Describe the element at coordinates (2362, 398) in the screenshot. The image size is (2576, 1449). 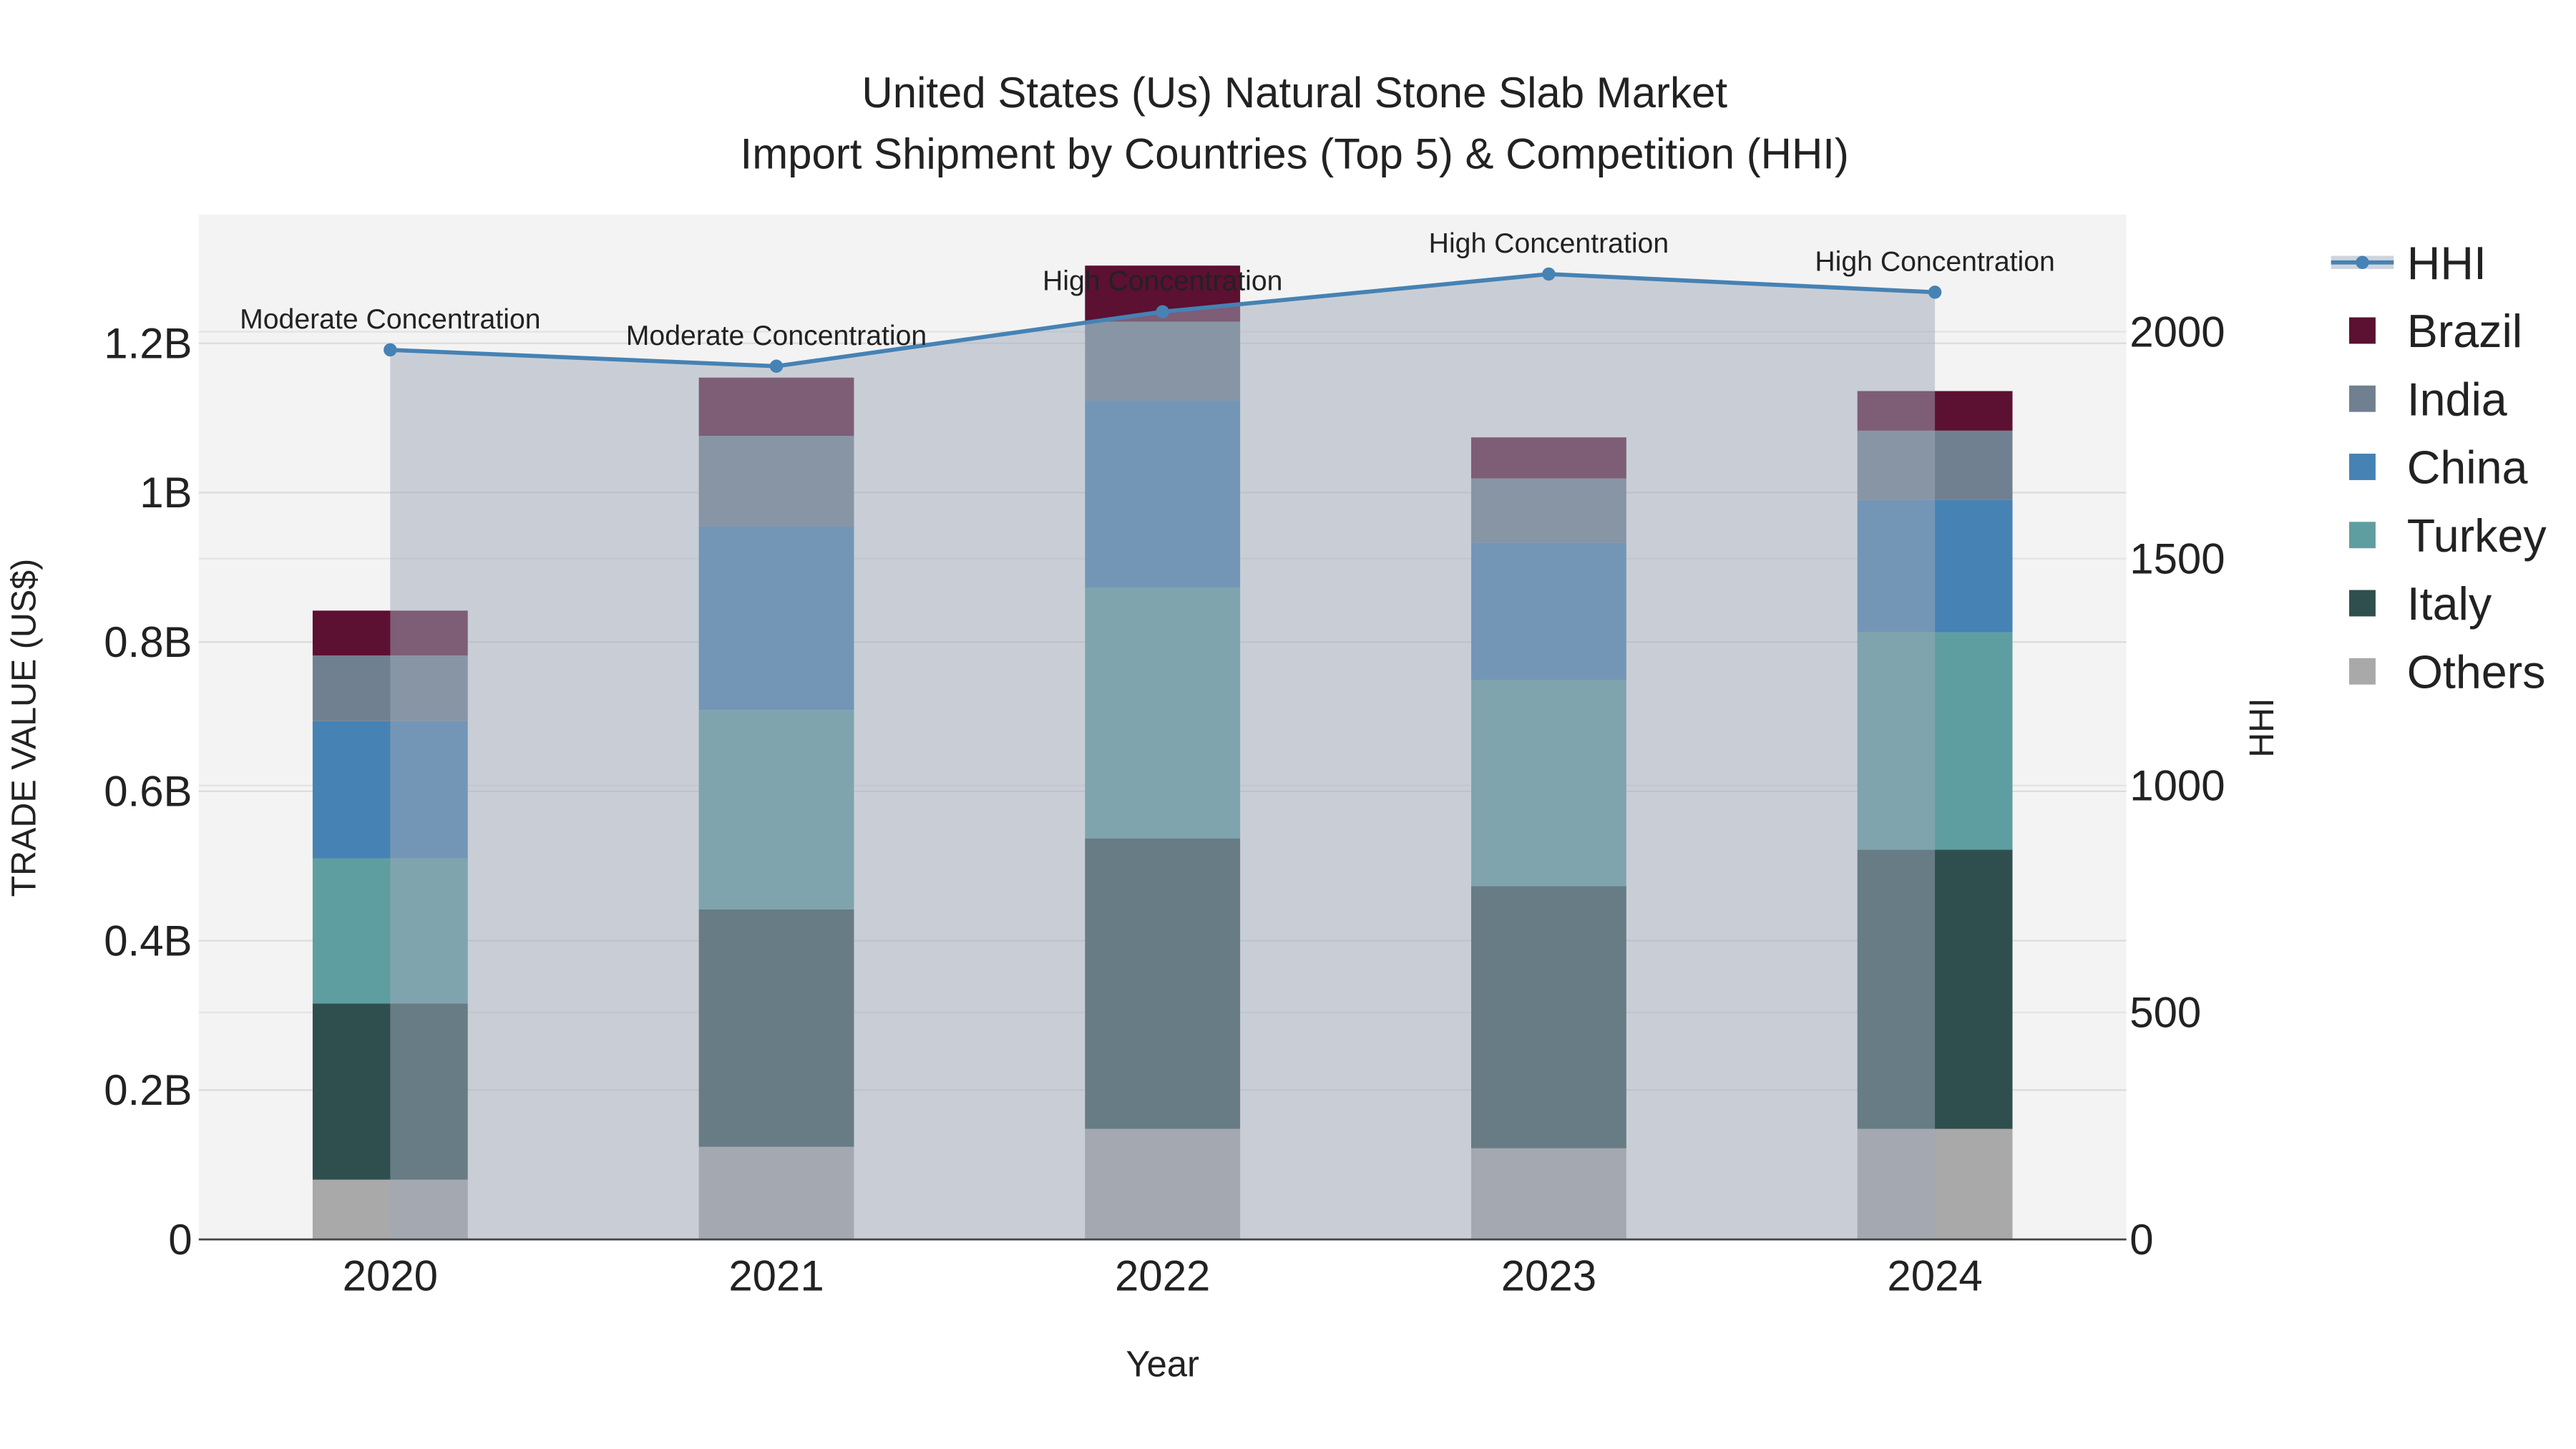
I see `legend-swatch-india` at that location.